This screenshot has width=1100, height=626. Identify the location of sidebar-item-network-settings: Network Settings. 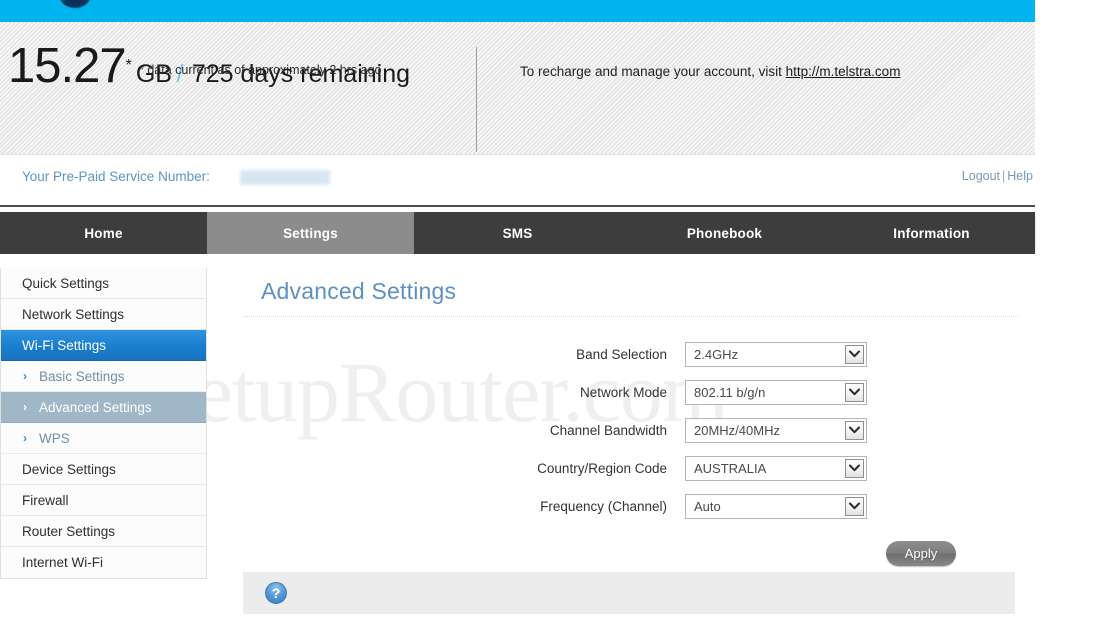
(103, 314).